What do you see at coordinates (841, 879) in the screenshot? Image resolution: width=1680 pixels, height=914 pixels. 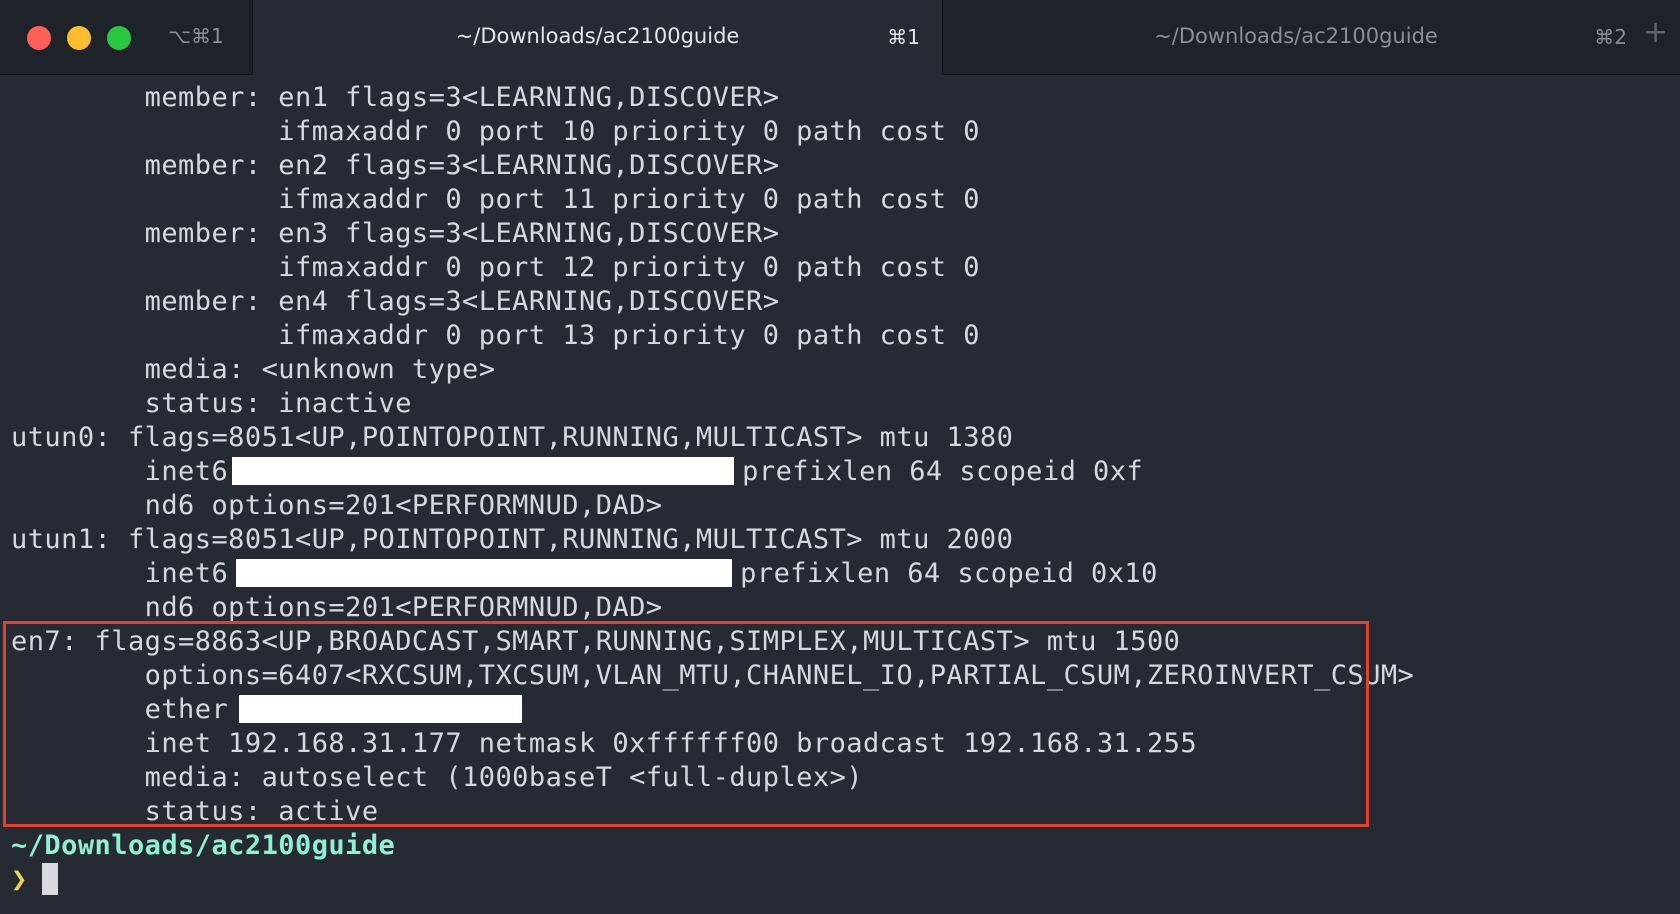 I see `prompt-line: ❯` at bounding box center [841, 879].